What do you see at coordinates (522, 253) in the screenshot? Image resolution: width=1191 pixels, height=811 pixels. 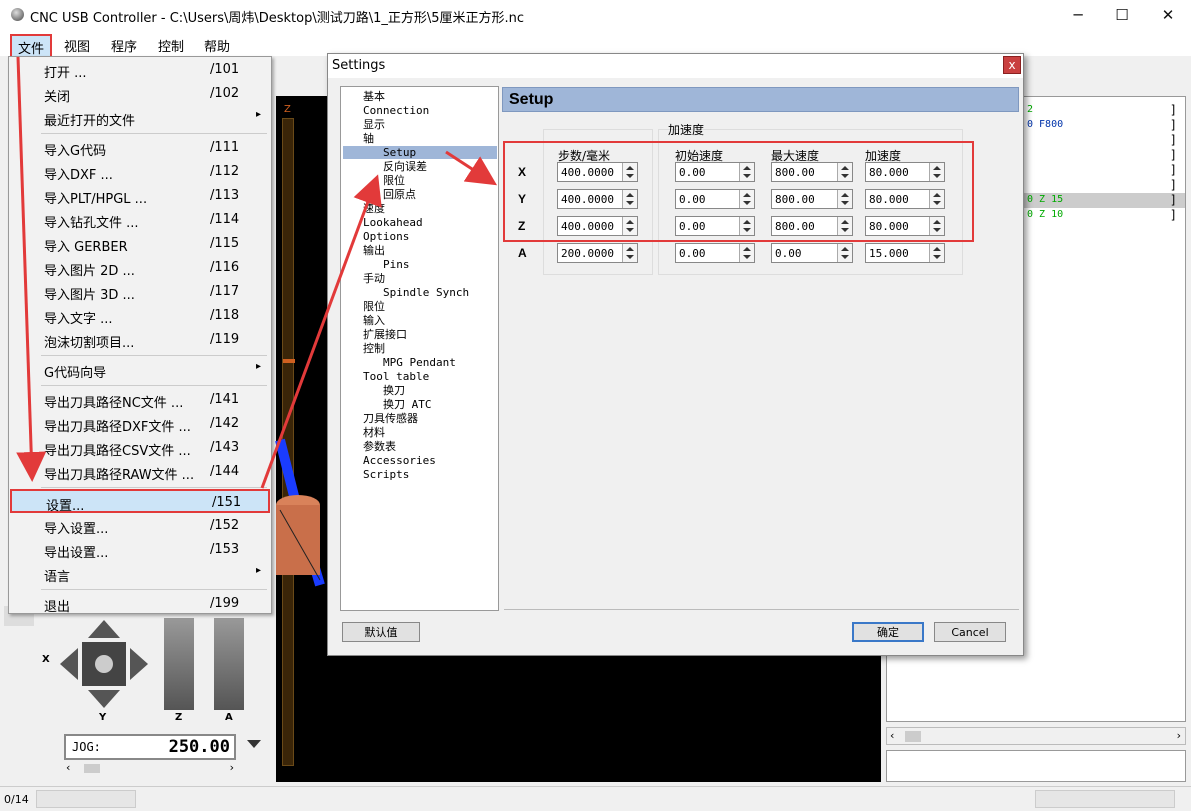 I see `axis-a-label: A` at bounding box center [522, 253].